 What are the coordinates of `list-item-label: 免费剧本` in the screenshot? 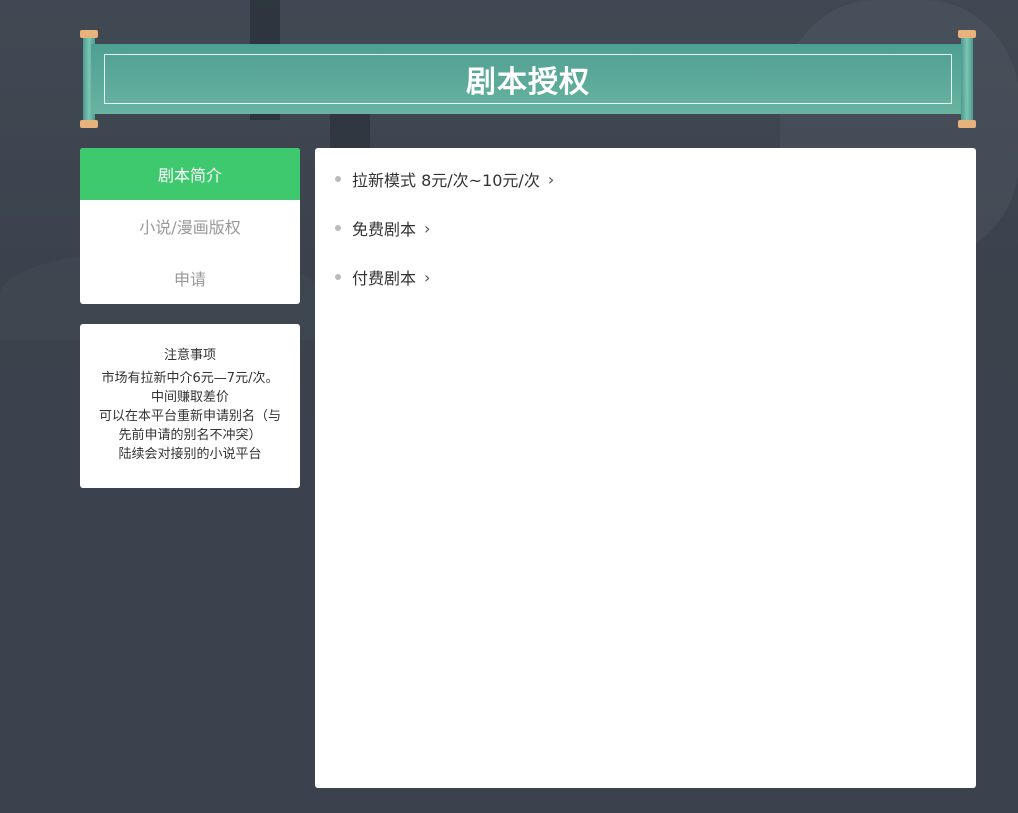 It's located at (384, 229).